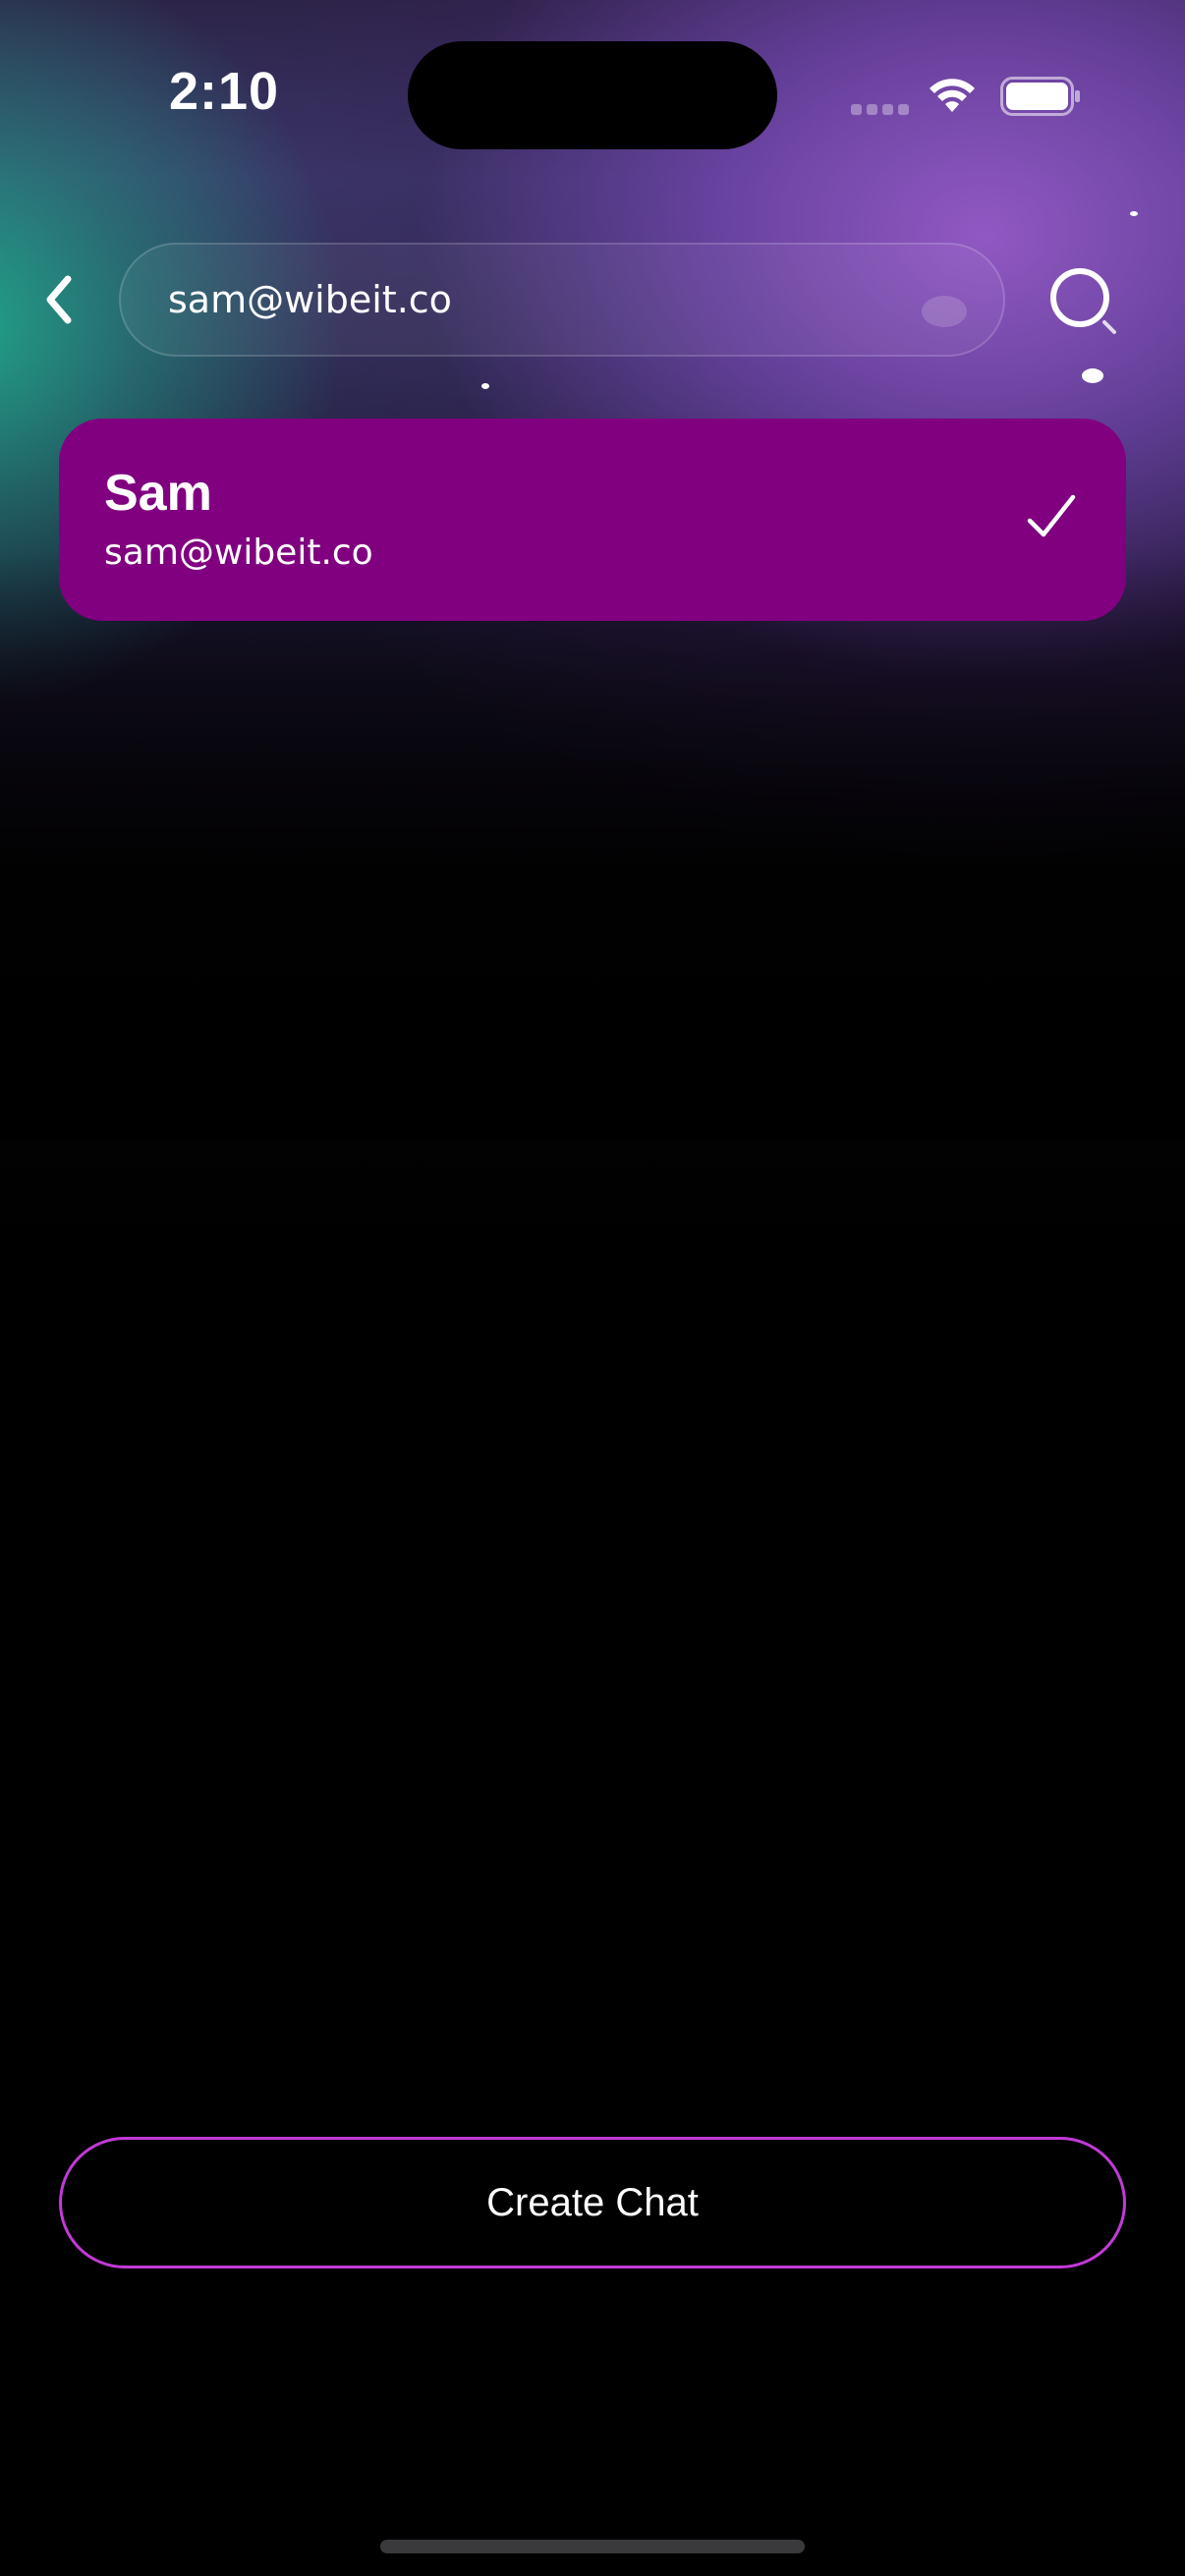  Describe the element at coordinates (592, 520) in the screenshot. I see `contact-result-card: Sam sam@wibeit.co` at that location.